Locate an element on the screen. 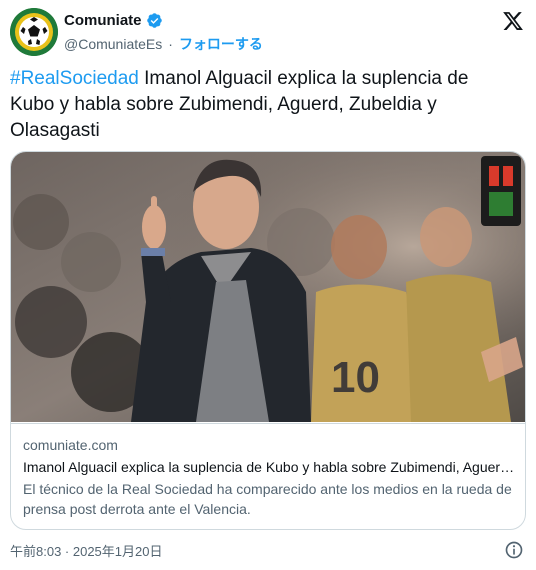 This screenshot has width=536, height=570. tweet-footer: 午前8:03 · 2025年1月20日 is located at coordinates (268, 550).